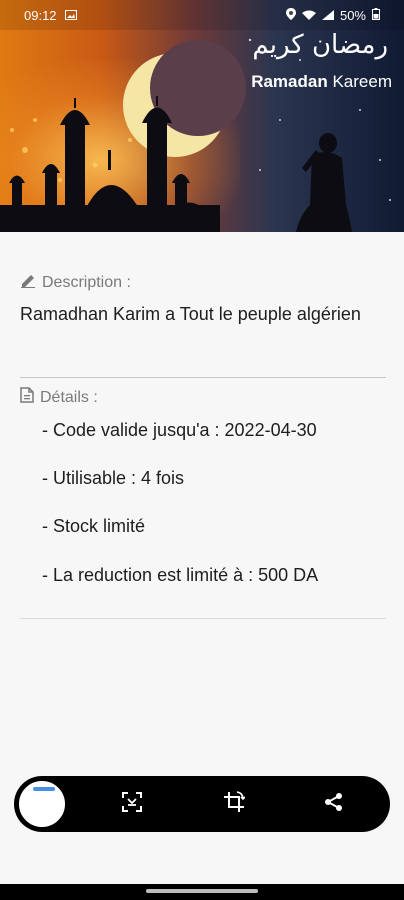 This screenshot has height=900, width=404. What do you see at coordinates (69, 397) in the screenshot?
I see `details-label-text: Détails :` at bounding box center [69, 397].